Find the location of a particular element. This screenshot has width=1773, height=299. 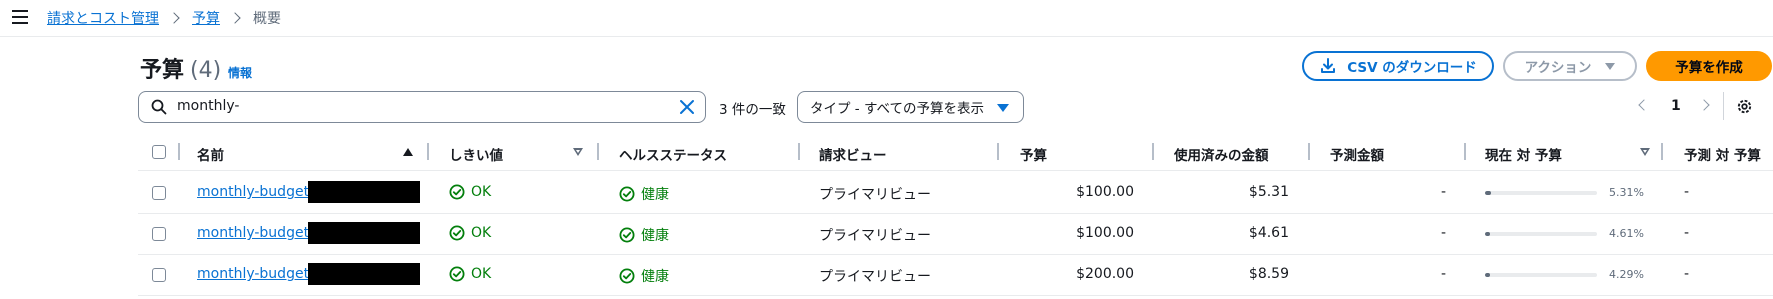

page-number: 1 is located at coordinates (1676, 106).